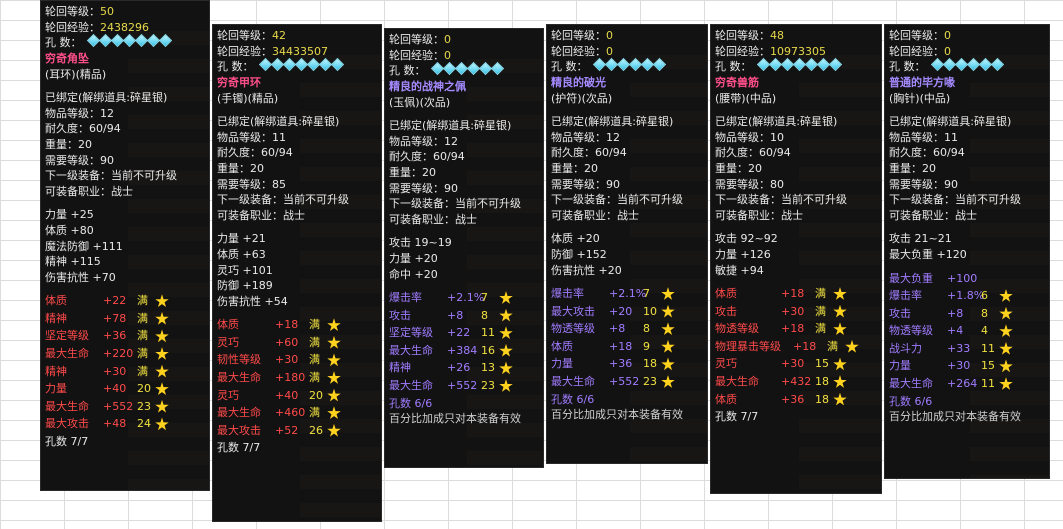  Describe the element at coordinates (966, 296) in the screenshot. I see `bonus-value: +1.8%` at that location.